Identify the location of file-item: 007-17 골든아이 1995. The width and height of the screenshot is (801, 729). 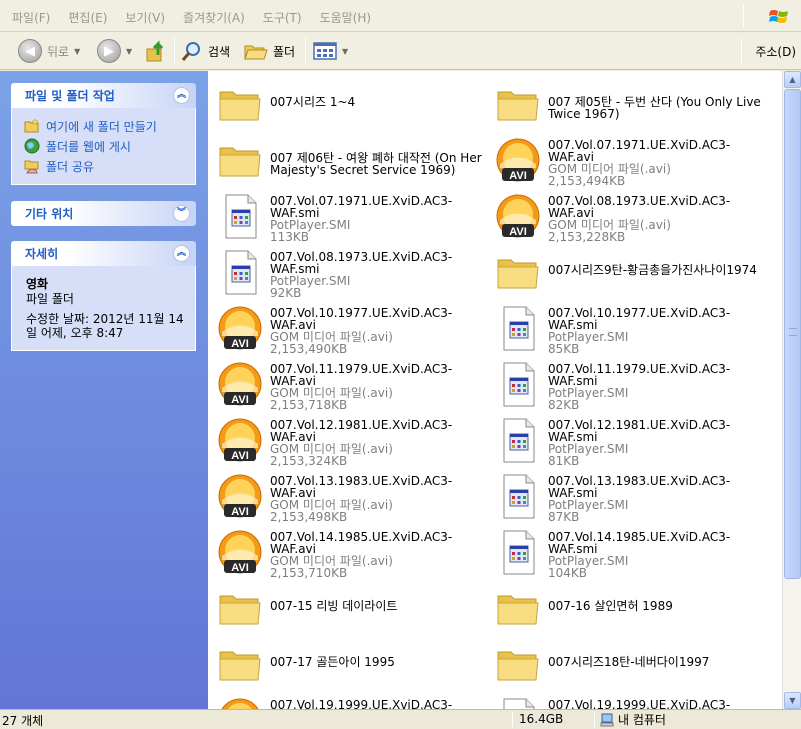
(351, 664).